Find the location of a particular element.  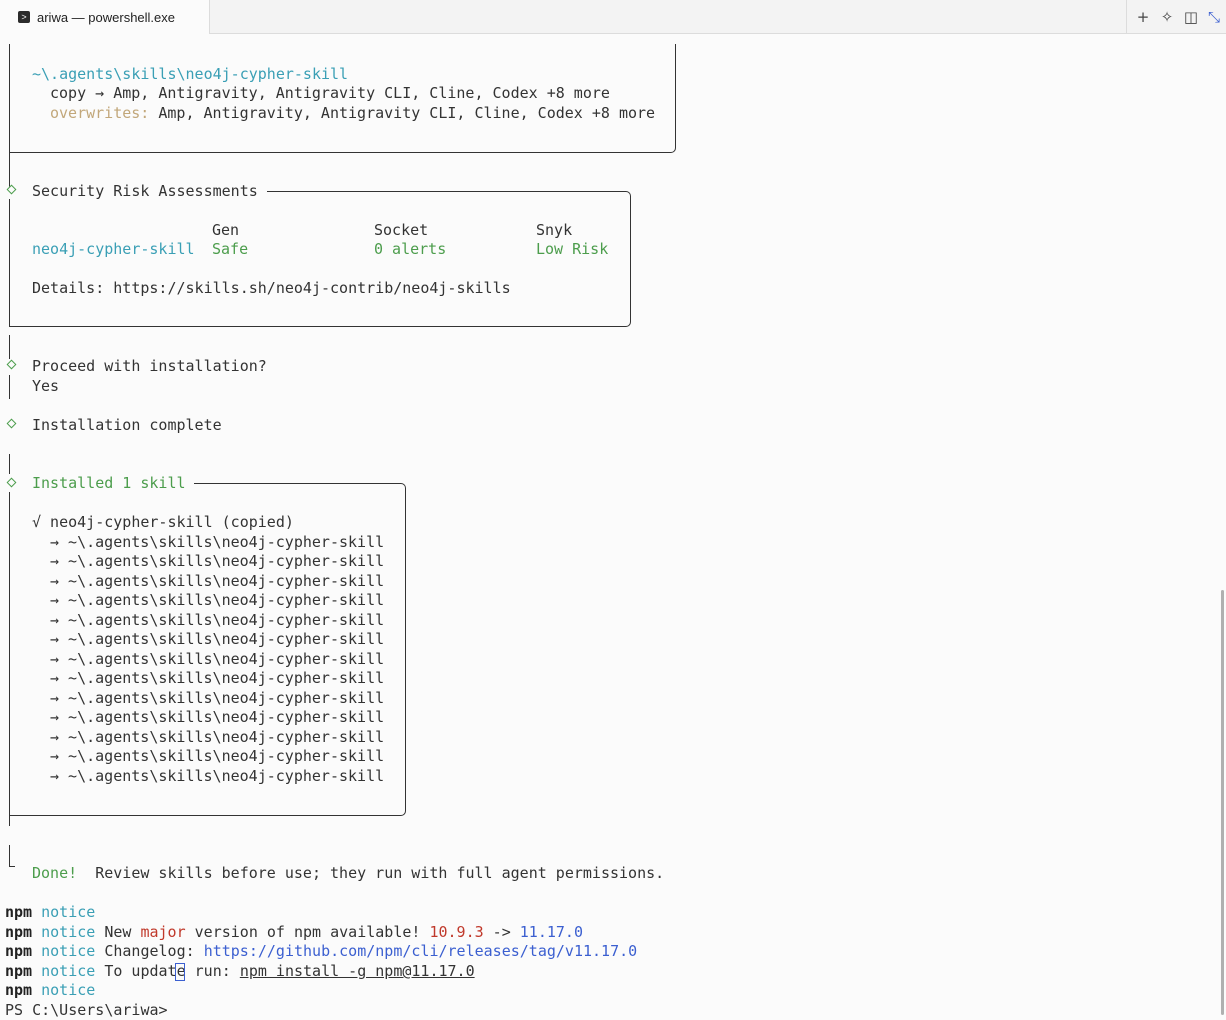

installation-complete: Installation complete is located at coordinates (127, 425).